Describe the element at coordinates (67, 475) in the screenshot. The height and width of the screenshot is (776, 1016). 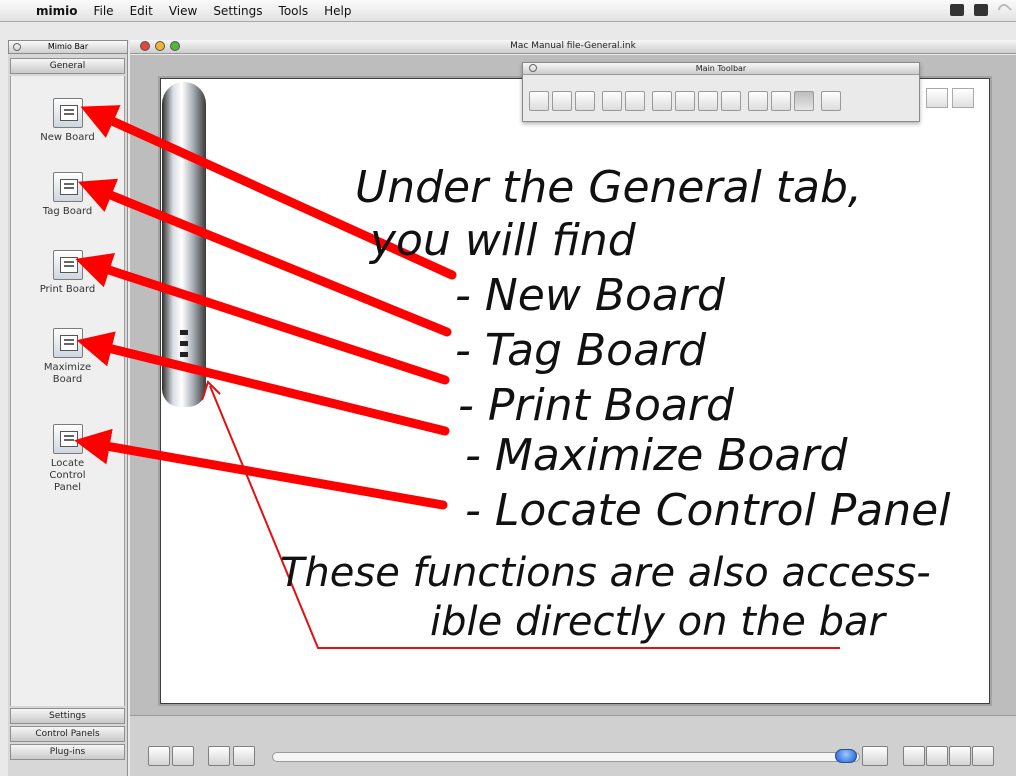
I see `locate-control-panel-label: Locate Control Panel` at that location.